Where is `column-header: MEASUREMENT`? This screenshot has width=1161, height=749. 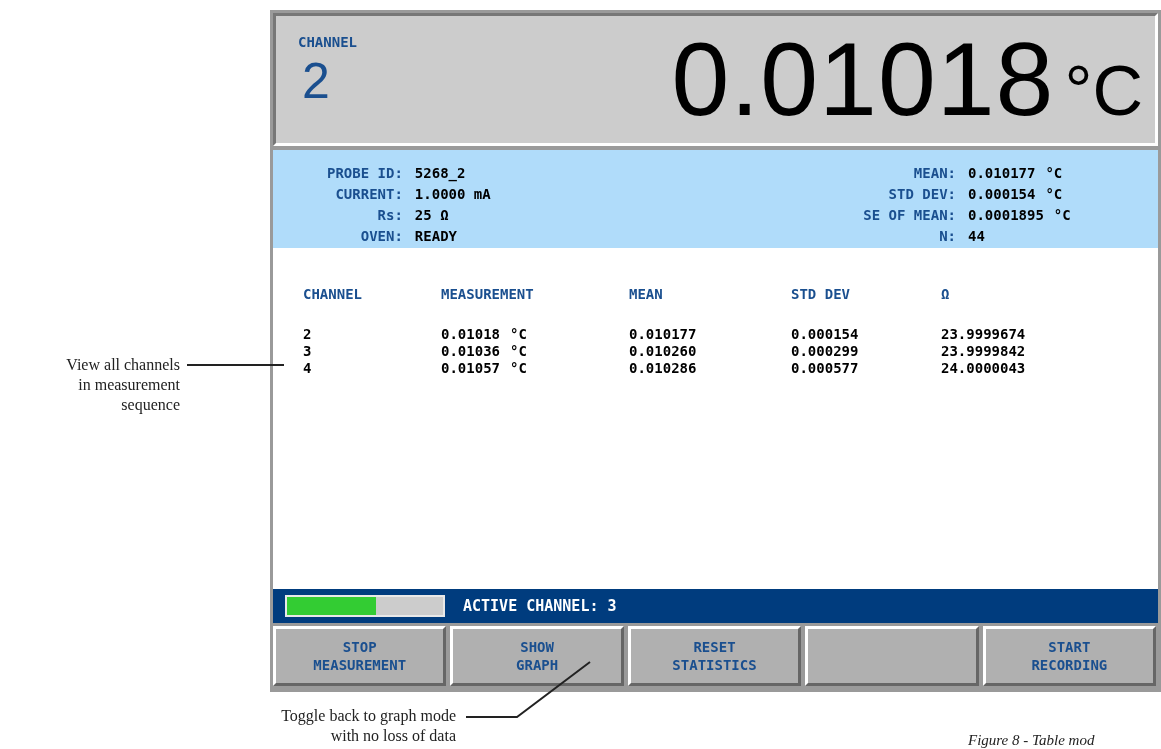 column-header: MEASUREMENT is located at coordinates (487, 294).